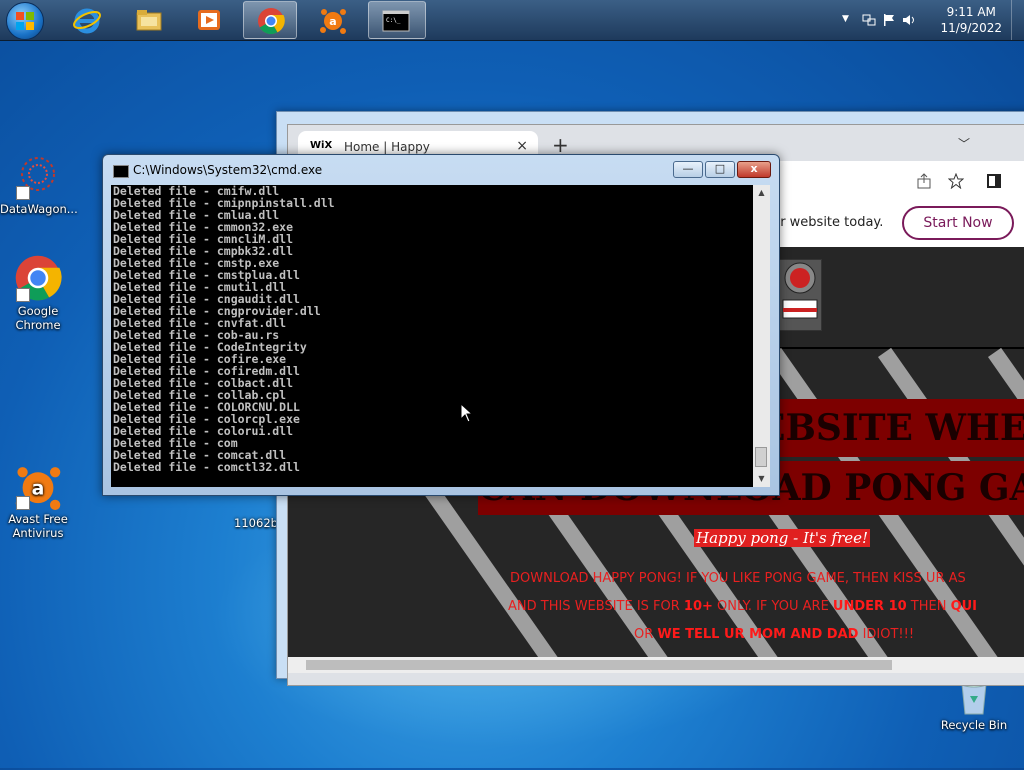  Describe the element at coordinates (522, 146) in the screenshot. I see `tab-close-icon: ×` at that location.